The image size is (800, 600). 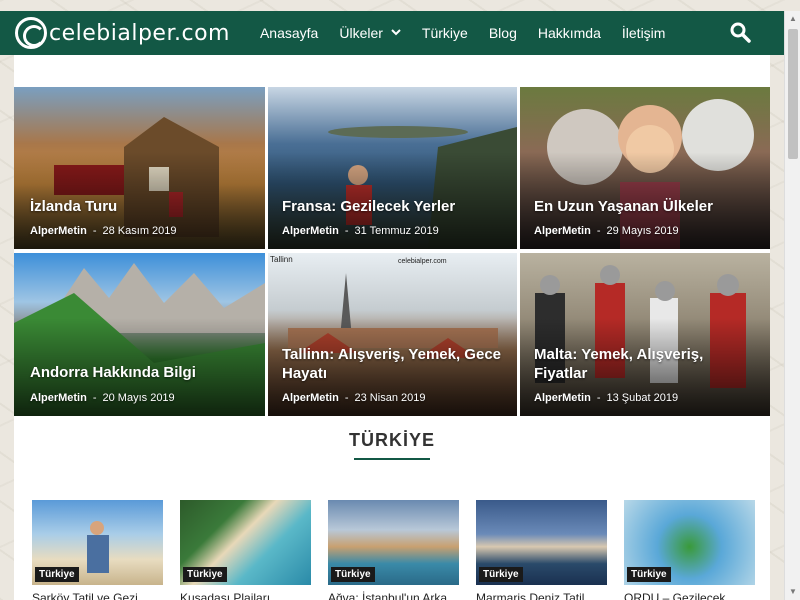 What do you see at coordinates (139, 33) in the screenshot?
I see `logo-text: celebialper.com` at bounding box center [139, 33].